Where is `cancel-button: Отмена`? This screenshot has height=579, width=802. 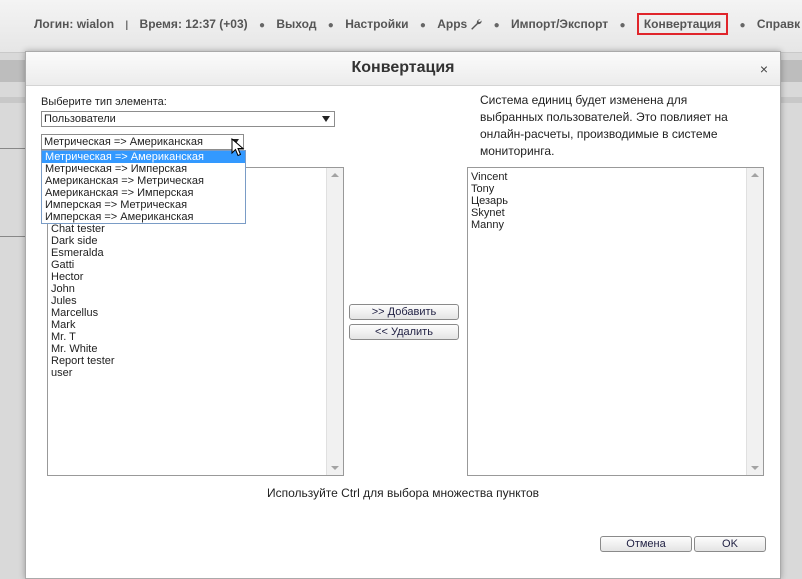
cancel-button: Отмена is located at coordinates (646, 544).